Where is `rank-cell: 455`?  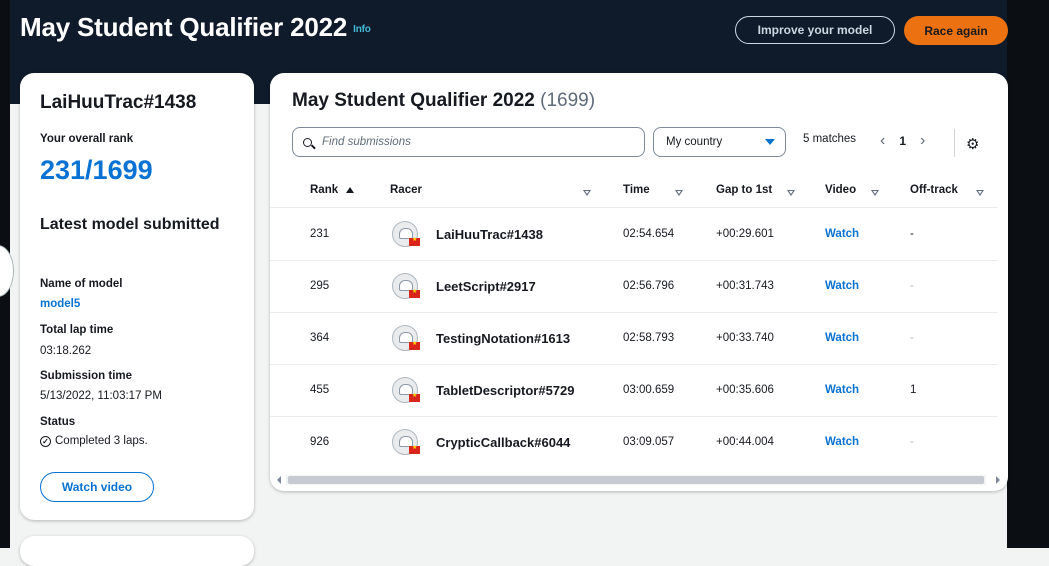
rank-cell: 455 is located at coordinates (320, 390).